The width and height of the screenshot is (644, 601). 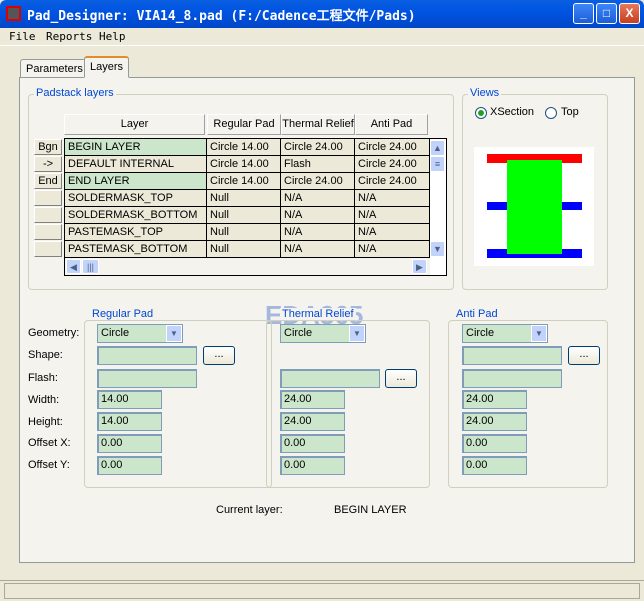 What do you see at coordinates (247, 266) in the screenshot?
I see `horizontal-scrollbar` at bounding box center [247, 266].